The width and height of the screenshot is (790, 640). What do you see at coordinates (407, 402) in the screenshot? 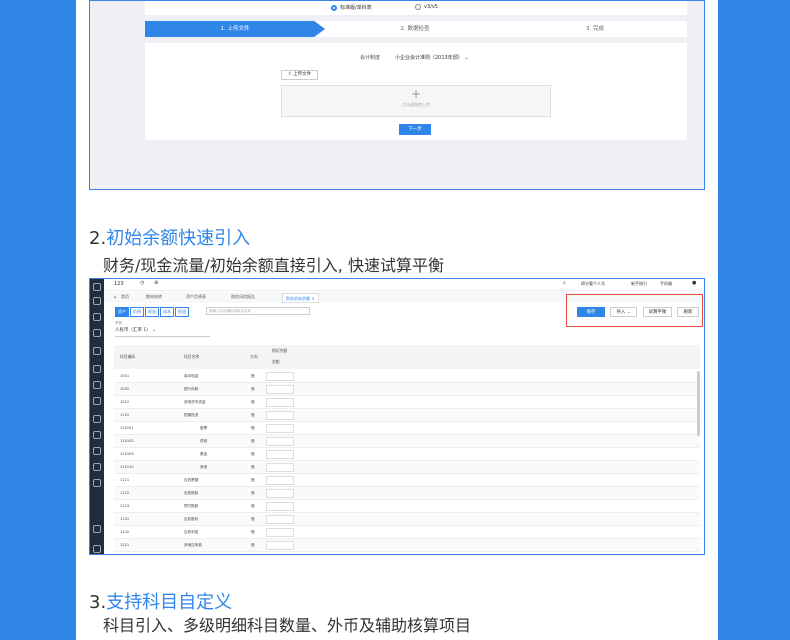
I see `table-row: 1012 其他货币资金 借` at bounding box center [407, 402].